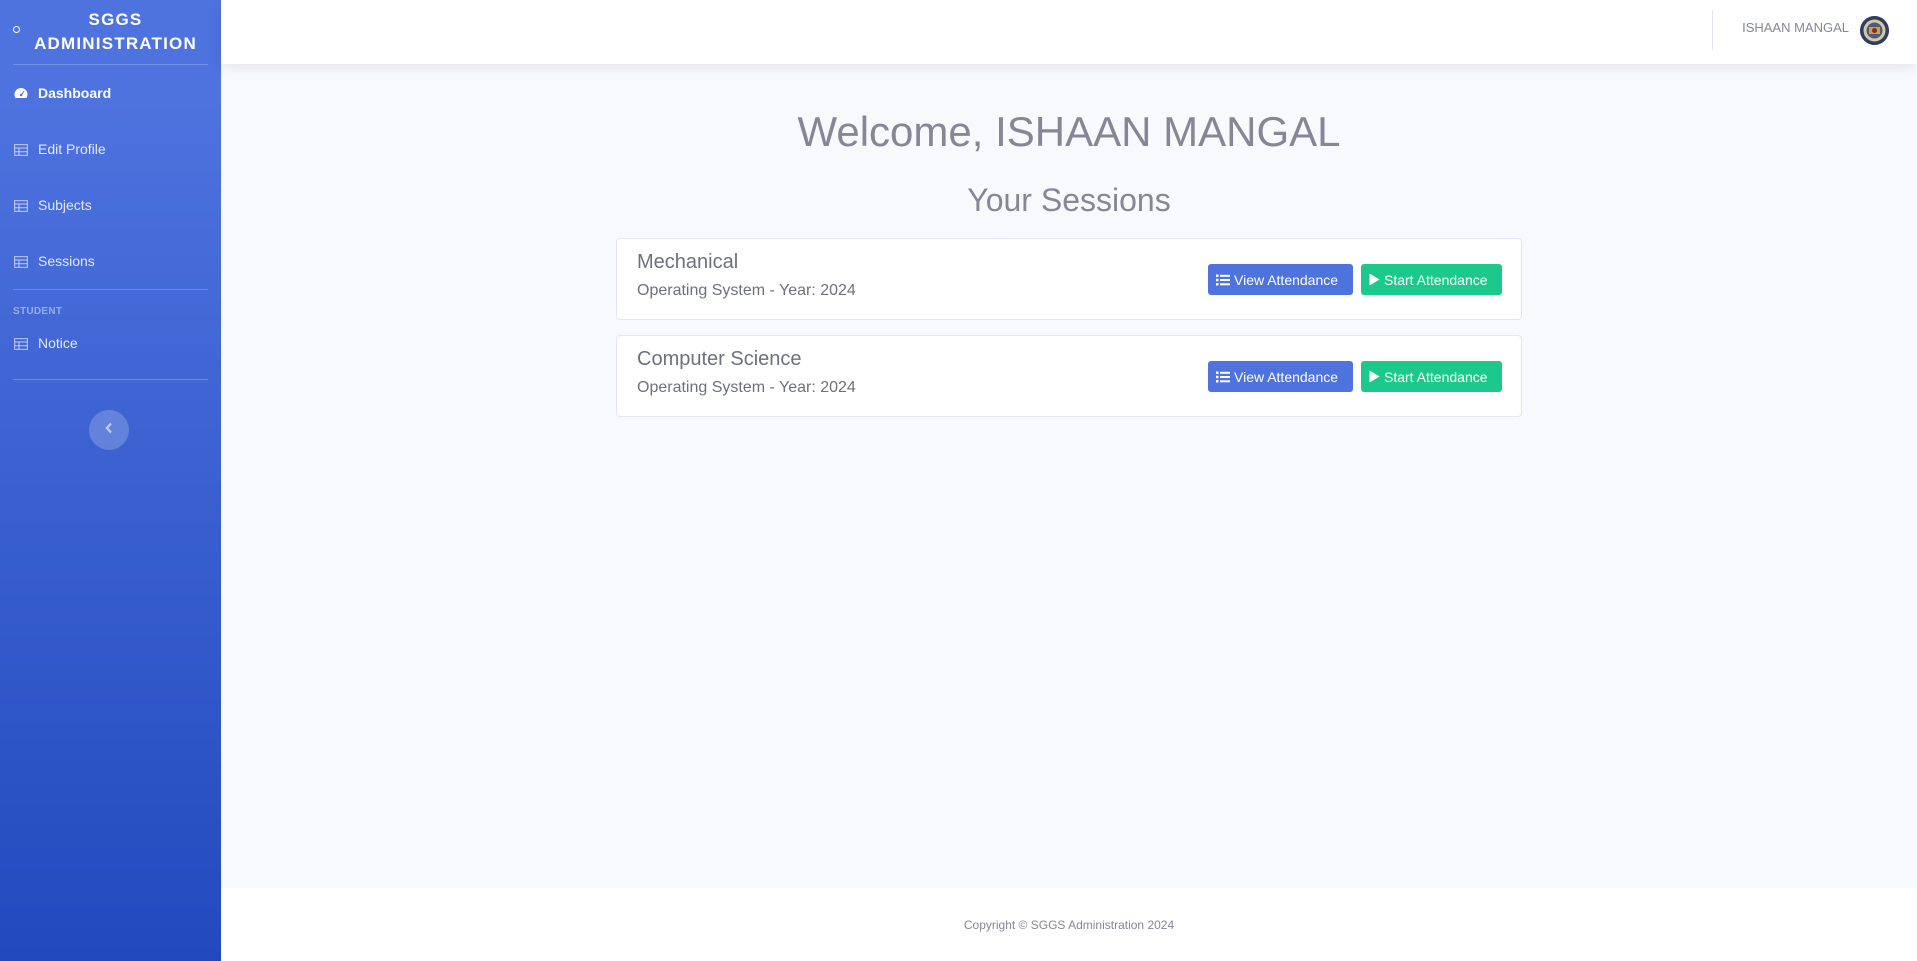 The image size is (1917, 961). What do you see at coordinates (1069, 200) in the screenshot?
I see `sessions-heading: Your Sessions` at bounding box center [1069, 200].